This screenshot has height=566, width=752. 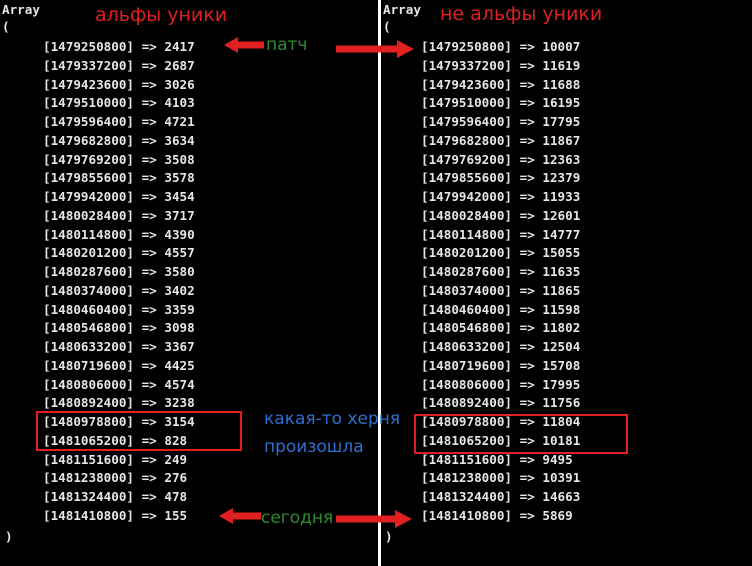 What do you see at coordinates (88, 84) in the screenshot?
I see `timestamp-key: [1479423600]` at bounding box center [88, 84].